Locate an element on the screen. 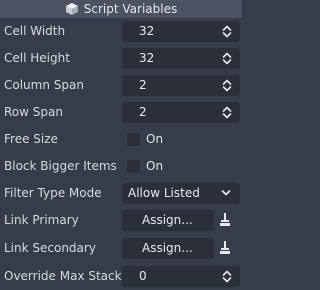 The height and width of the screenshot is (290, 320). property-row-filter-type-mode: Filter Type Mode Allow Listed is located at coordinates (121, 193).